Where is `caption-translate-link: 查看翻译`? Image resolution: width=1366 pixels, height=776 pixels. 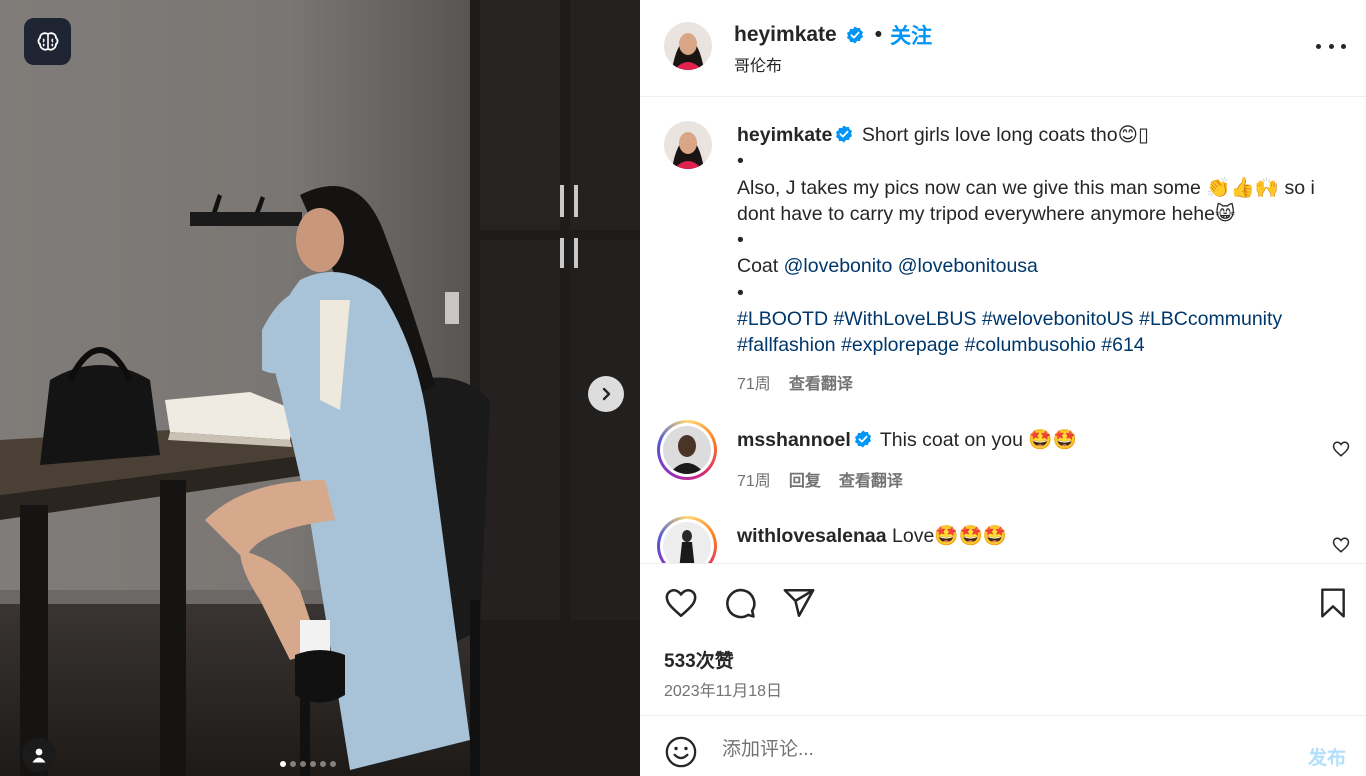 caption-translate-link: 查看翻译 is located at coordinates (821, 382).